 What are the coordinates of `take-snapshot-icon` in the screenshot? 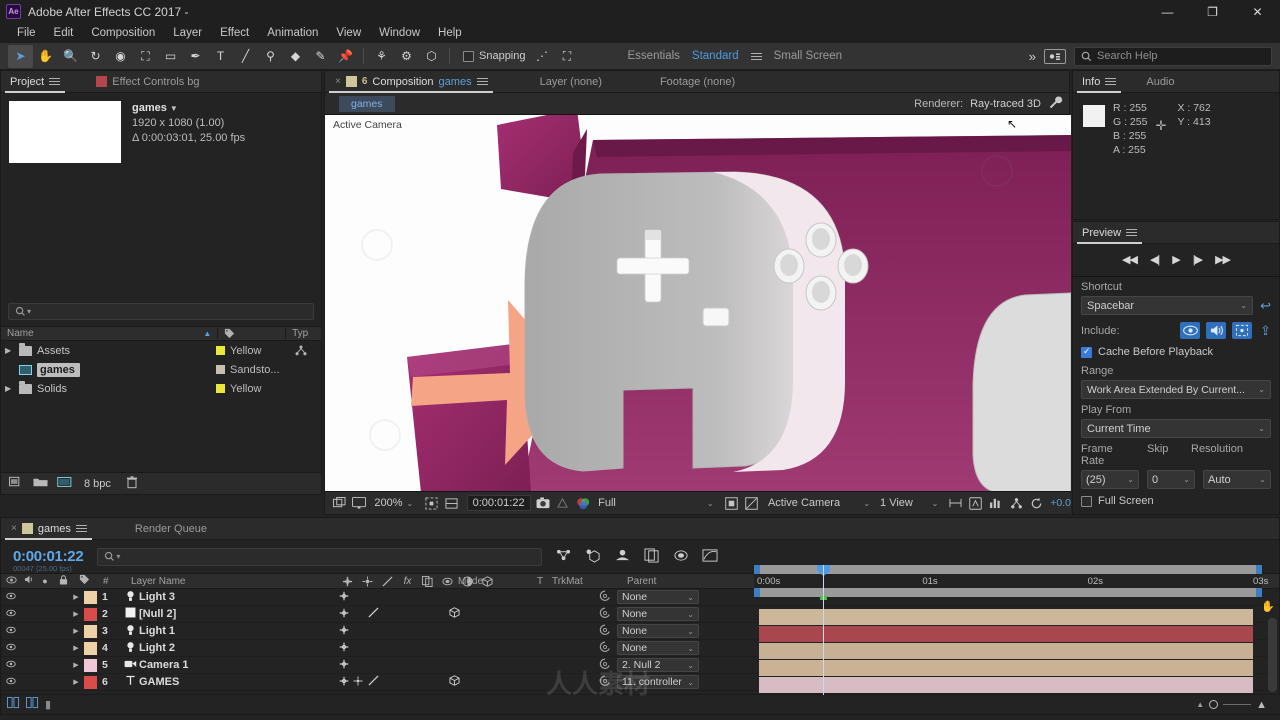 It's located at (543, 503).